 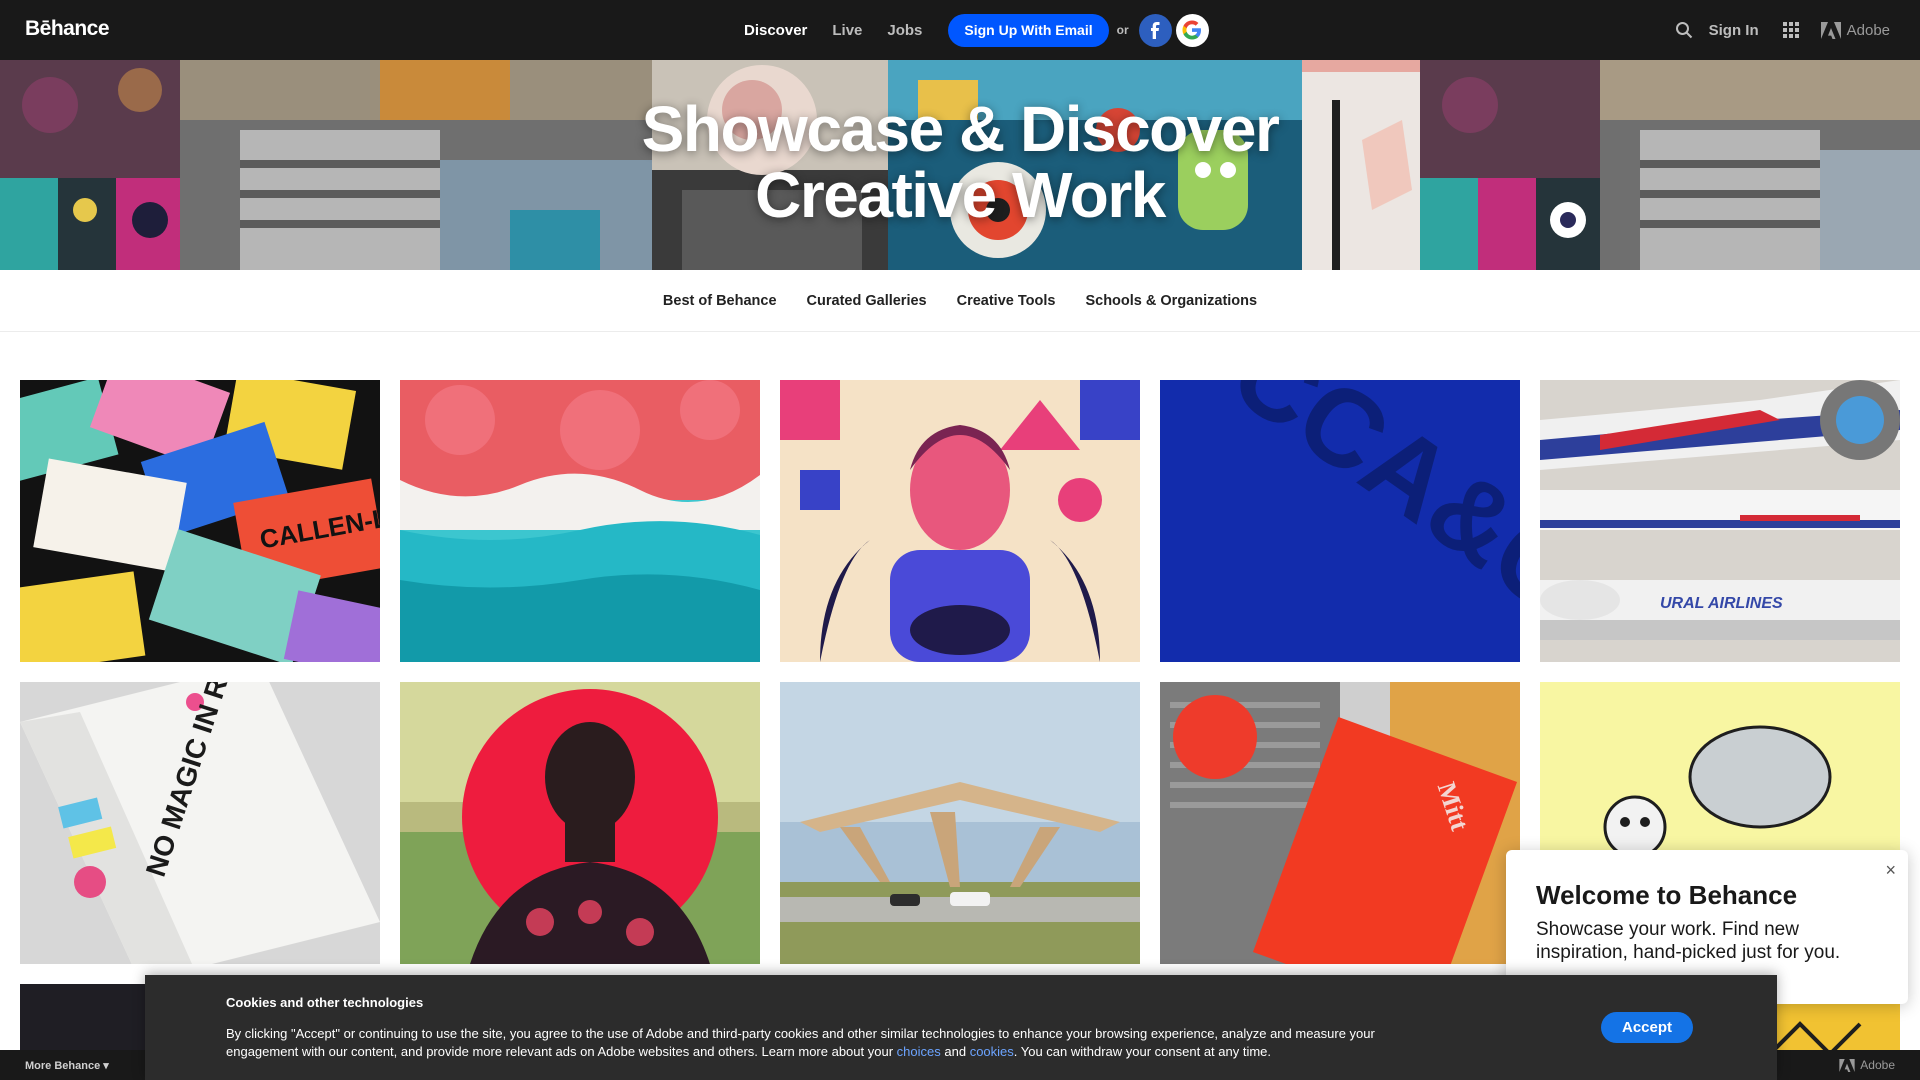 What do you see at coordinates (200, 823) in the screenshot?
I see `project-card-no-magic-riso: NO MAGIC IN RISO` at bounding box center [200, 823].